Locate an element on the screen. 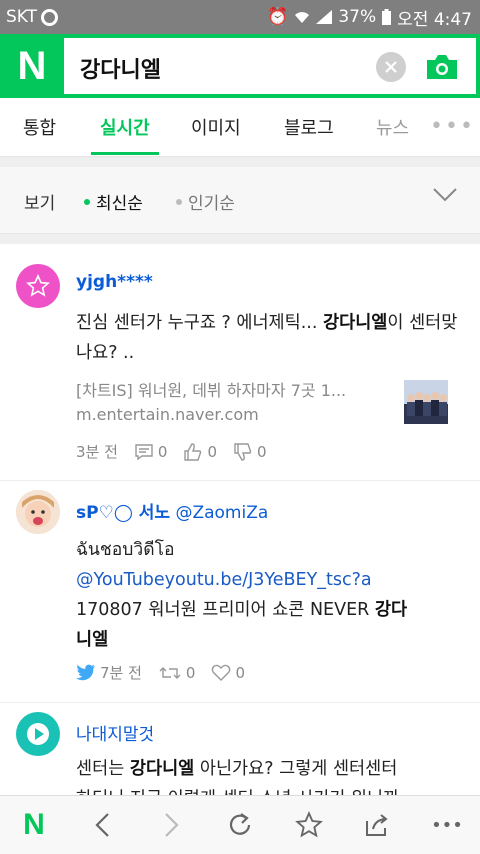  refresh-button is located at coordinates (240, 825).